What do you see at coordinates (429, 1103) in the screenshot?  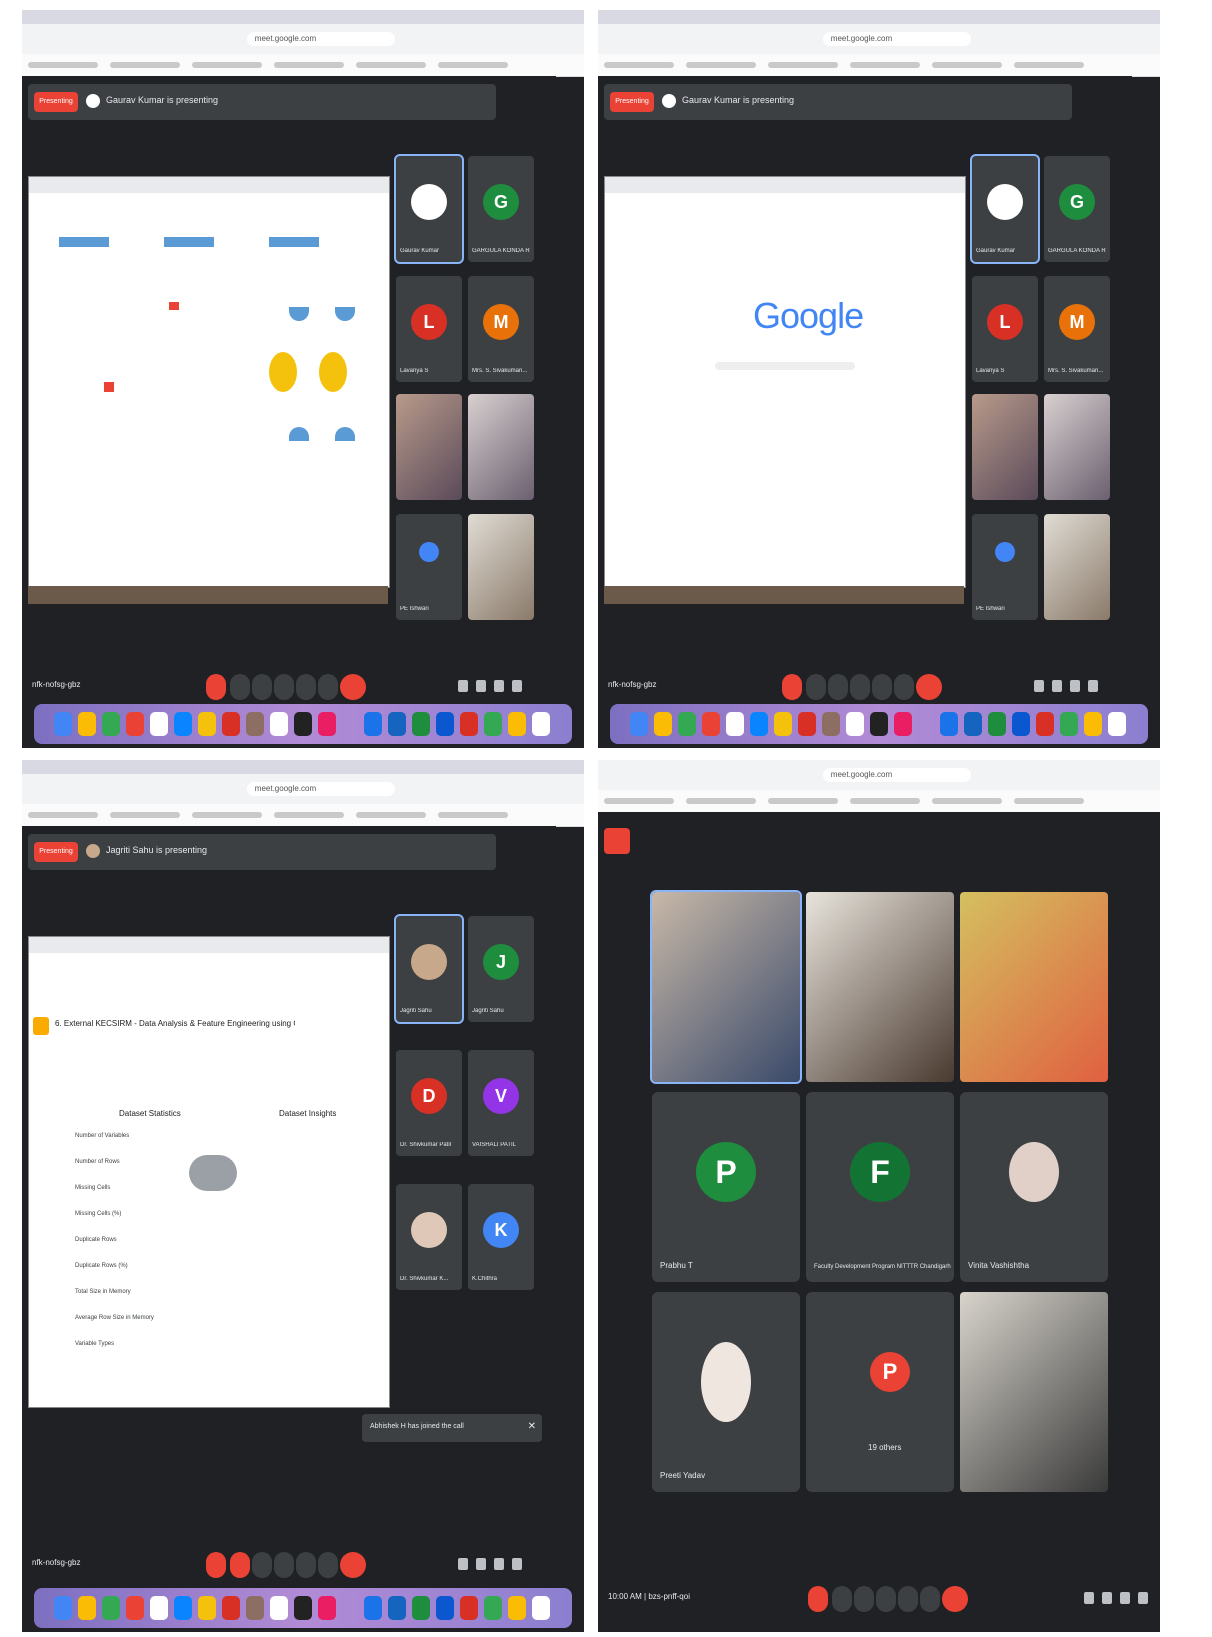 I see `participant-tile: D Dr. Shivkumar Patil` at bounding box center [429, 1103].